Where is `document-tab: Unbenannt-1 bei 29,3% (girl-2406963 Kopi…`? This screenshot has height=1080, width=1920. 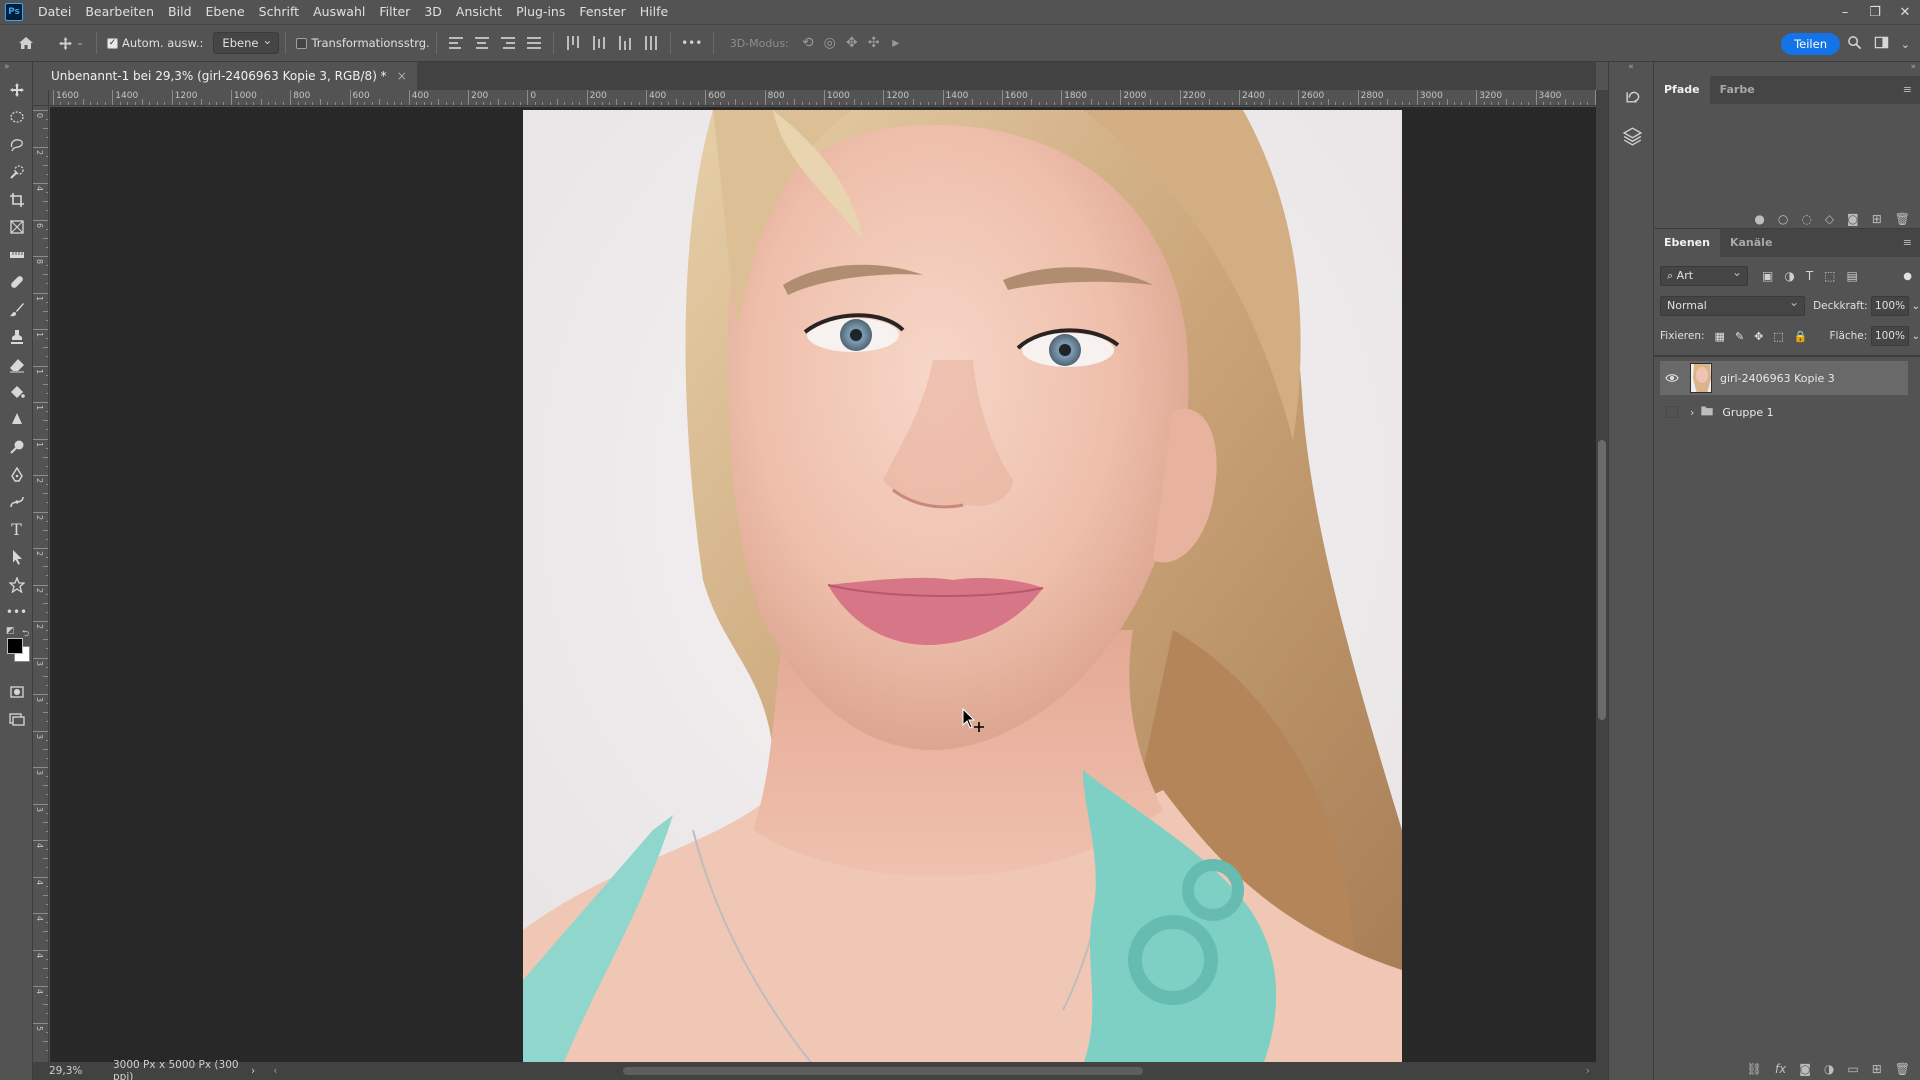
document-tab: Unbenannt-1 bei 29,3% (girl-2406963 Kopi… is located at coordinates (229, 76).